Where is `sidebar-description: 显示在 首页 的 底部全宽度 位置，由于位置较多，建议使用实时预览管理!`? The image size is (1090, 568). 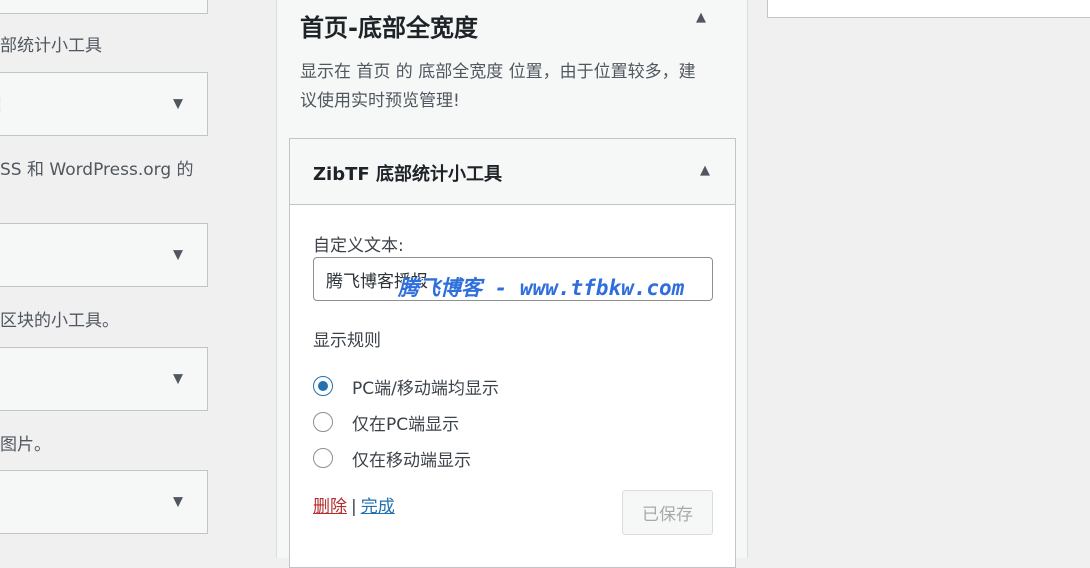 sidebar-description: 显示在 首页 的 底部全宽度 位置，由于位置较多，建议使用实时预览管理! is located at coordinates (498, 86).